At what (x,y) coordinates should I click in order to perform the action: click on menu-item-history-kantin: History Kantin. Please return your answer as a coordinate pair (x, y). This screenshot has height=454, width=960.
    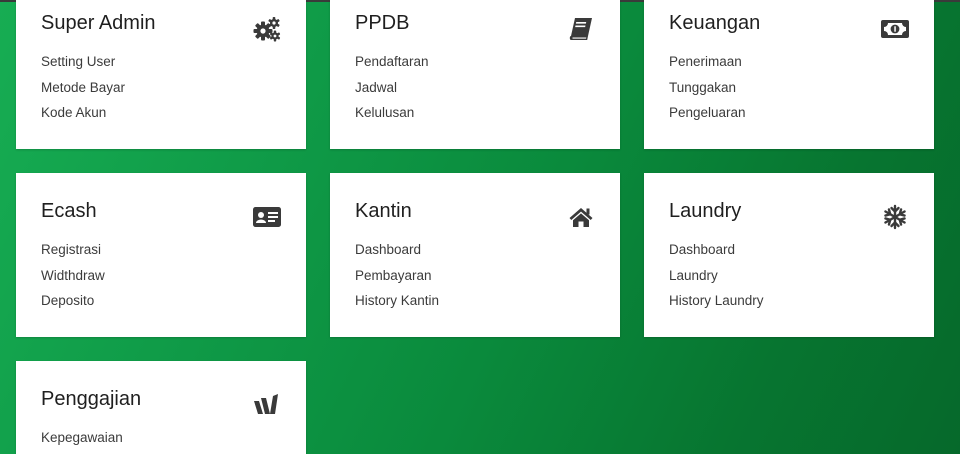
    Looking at the image, I should click on (397, 301).